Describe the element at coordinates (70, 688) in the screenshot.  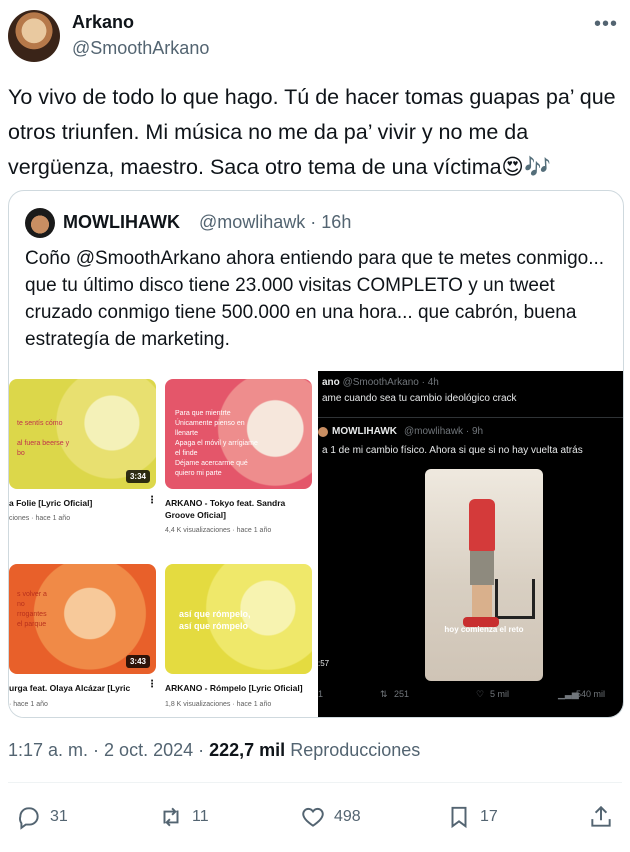
I see `video-title: urga feat. Olaya Alcázar [Lyric` at that location.